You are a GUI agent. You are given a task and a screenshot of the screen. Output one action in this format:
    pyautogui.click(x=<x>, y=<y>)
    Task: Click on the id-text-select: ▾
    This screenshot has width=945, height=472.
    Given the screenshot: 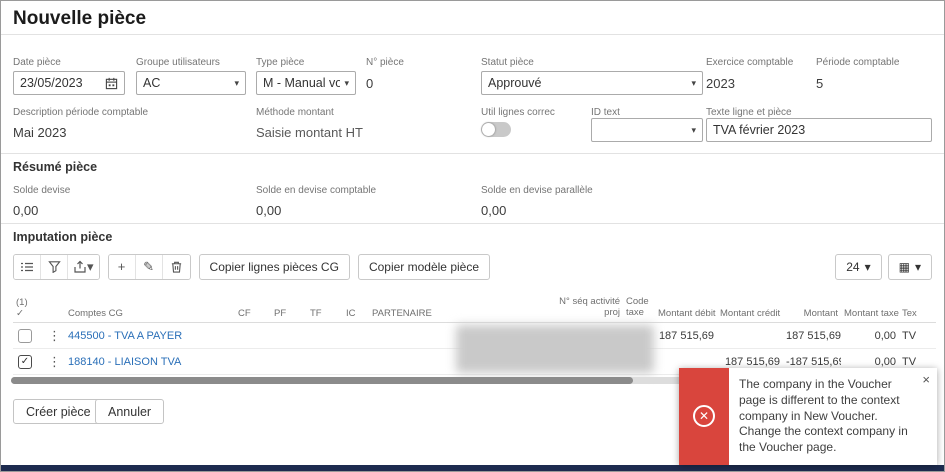 What is the action you would take?
    pyautogui.click(x=647, y=130)
    